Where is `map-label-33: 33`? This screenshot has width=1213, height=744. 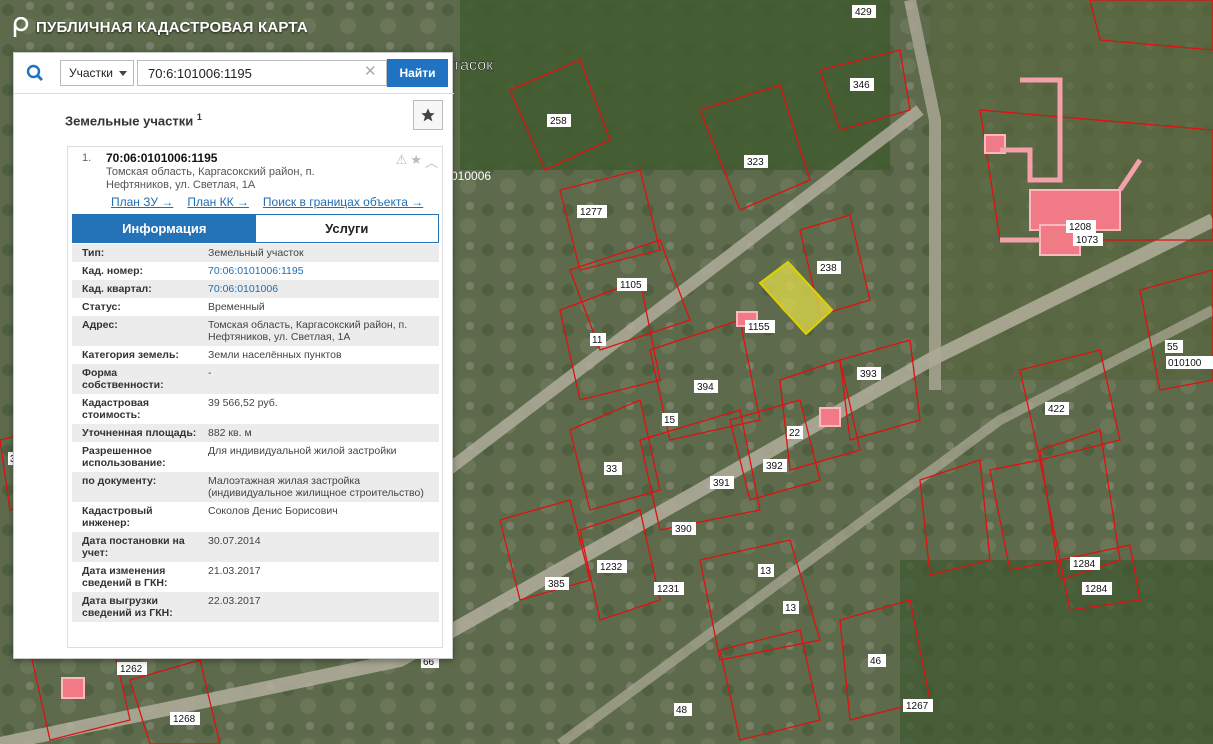 map-label-33: 33 is located at coordinates (613, 468).